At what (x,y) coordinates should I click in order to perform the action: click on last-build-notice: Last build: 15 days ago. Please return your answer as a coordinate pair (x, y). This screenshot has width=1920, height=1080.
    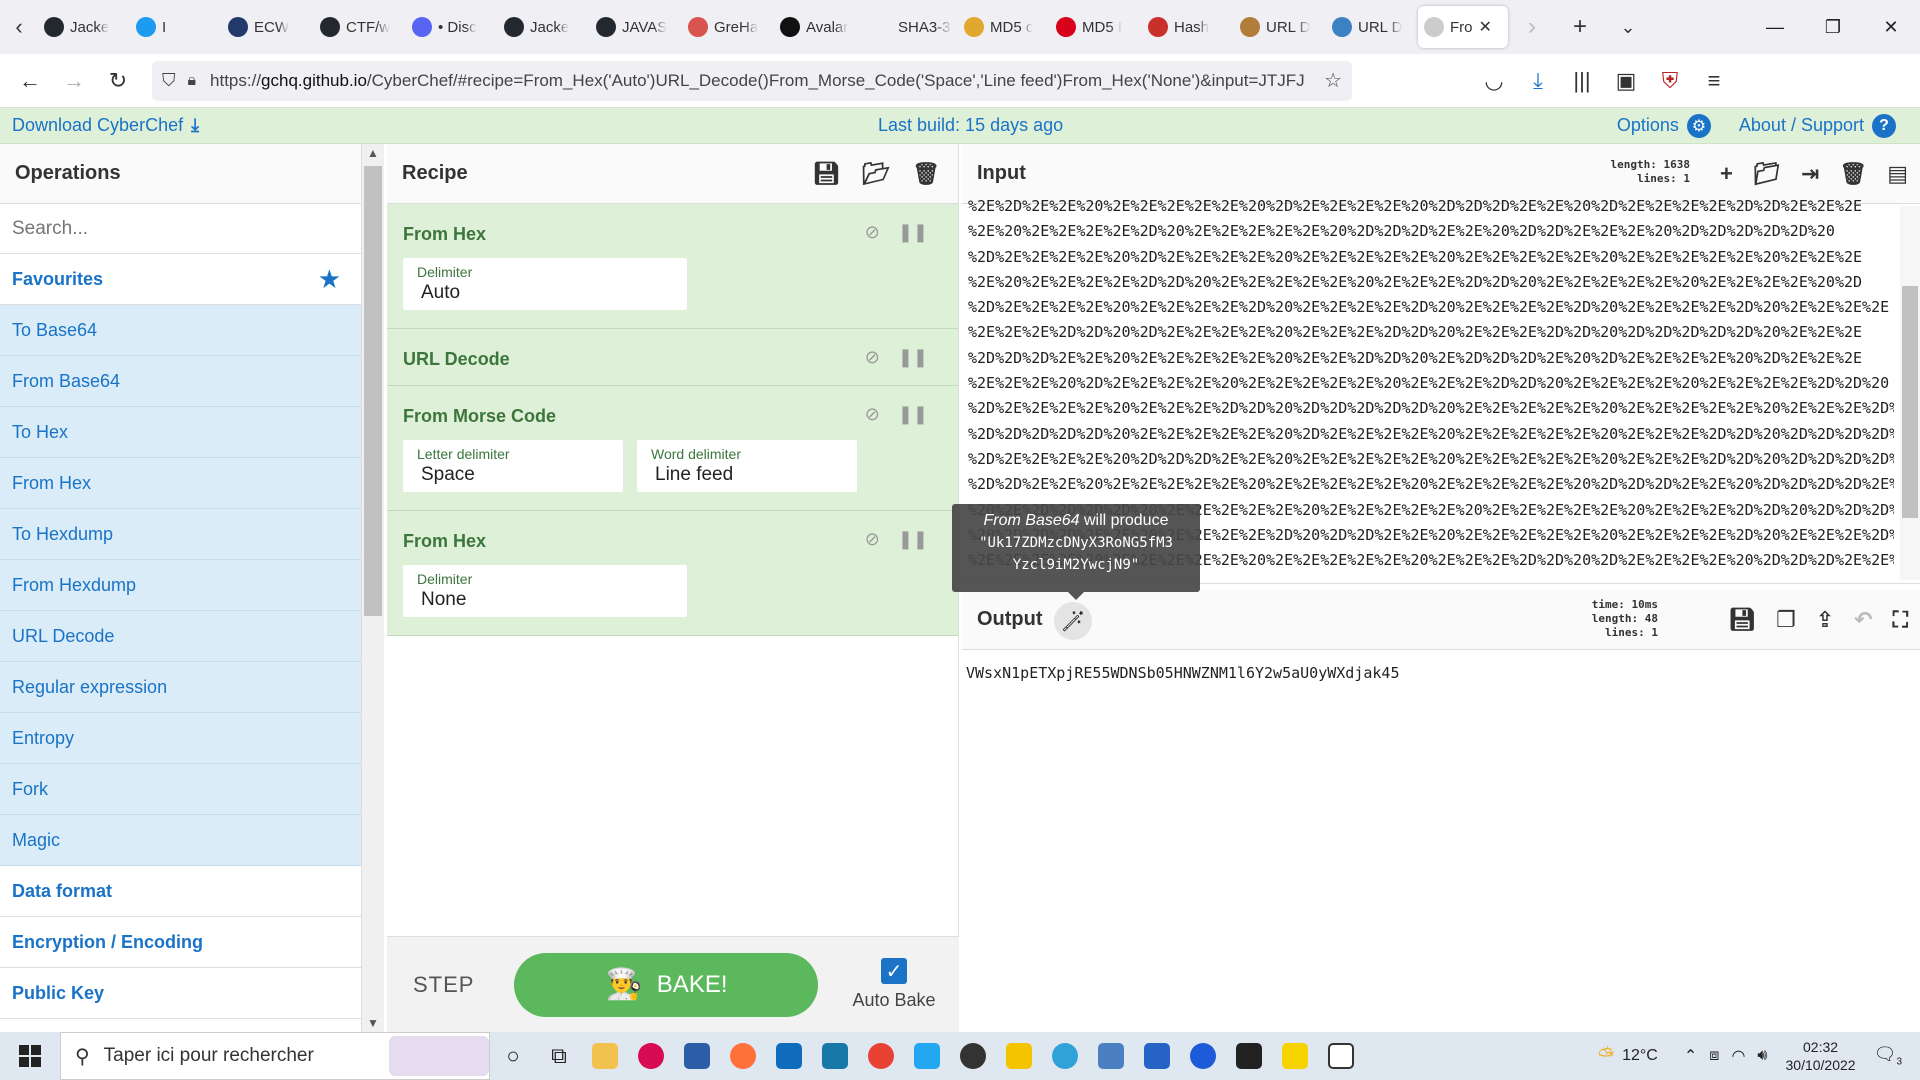
    Looking at the image, I should click on (970, 125).